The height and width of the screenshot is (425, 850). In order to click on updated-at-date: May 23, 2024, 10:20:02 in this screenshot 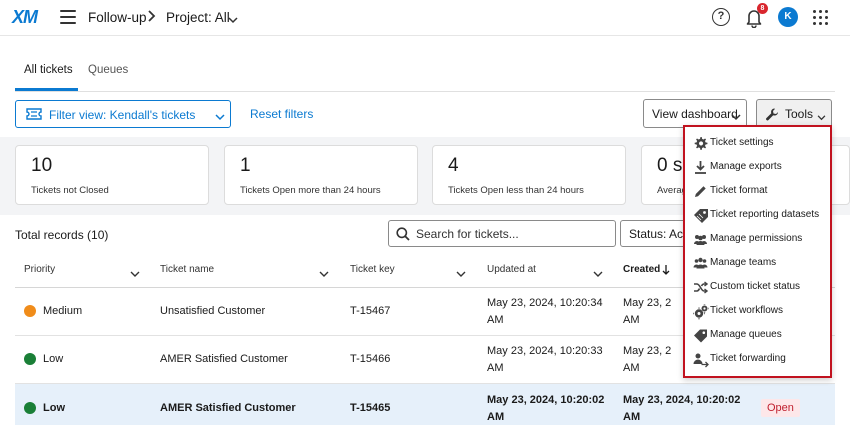, I will do `click(546, 400)`.